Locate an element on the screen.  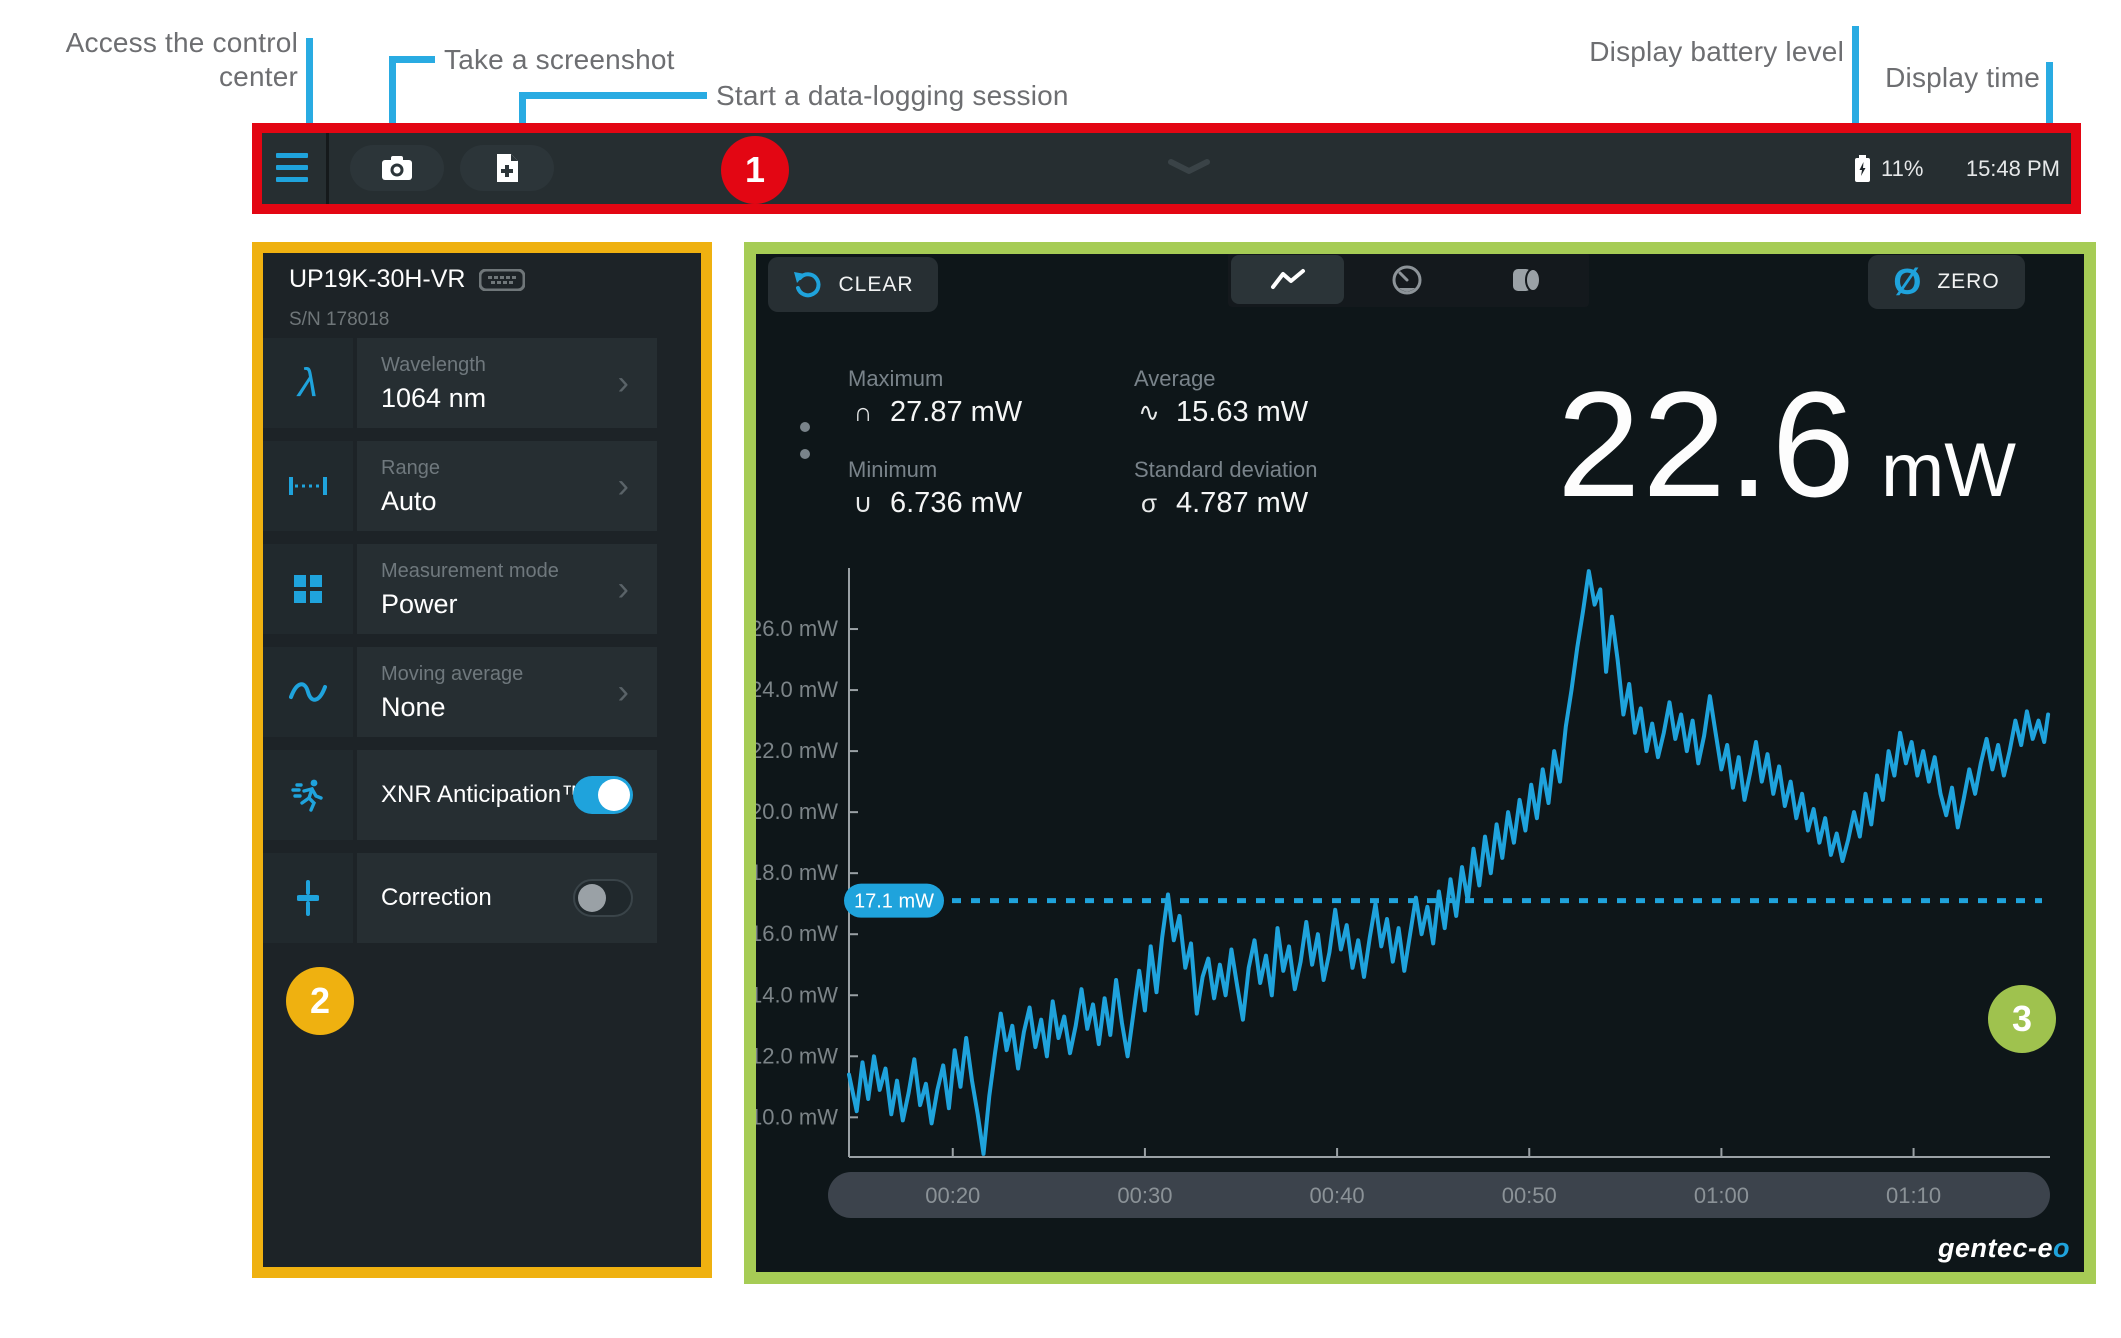
callout-badge-3: 3 is located at coordinates (2022, 1019).